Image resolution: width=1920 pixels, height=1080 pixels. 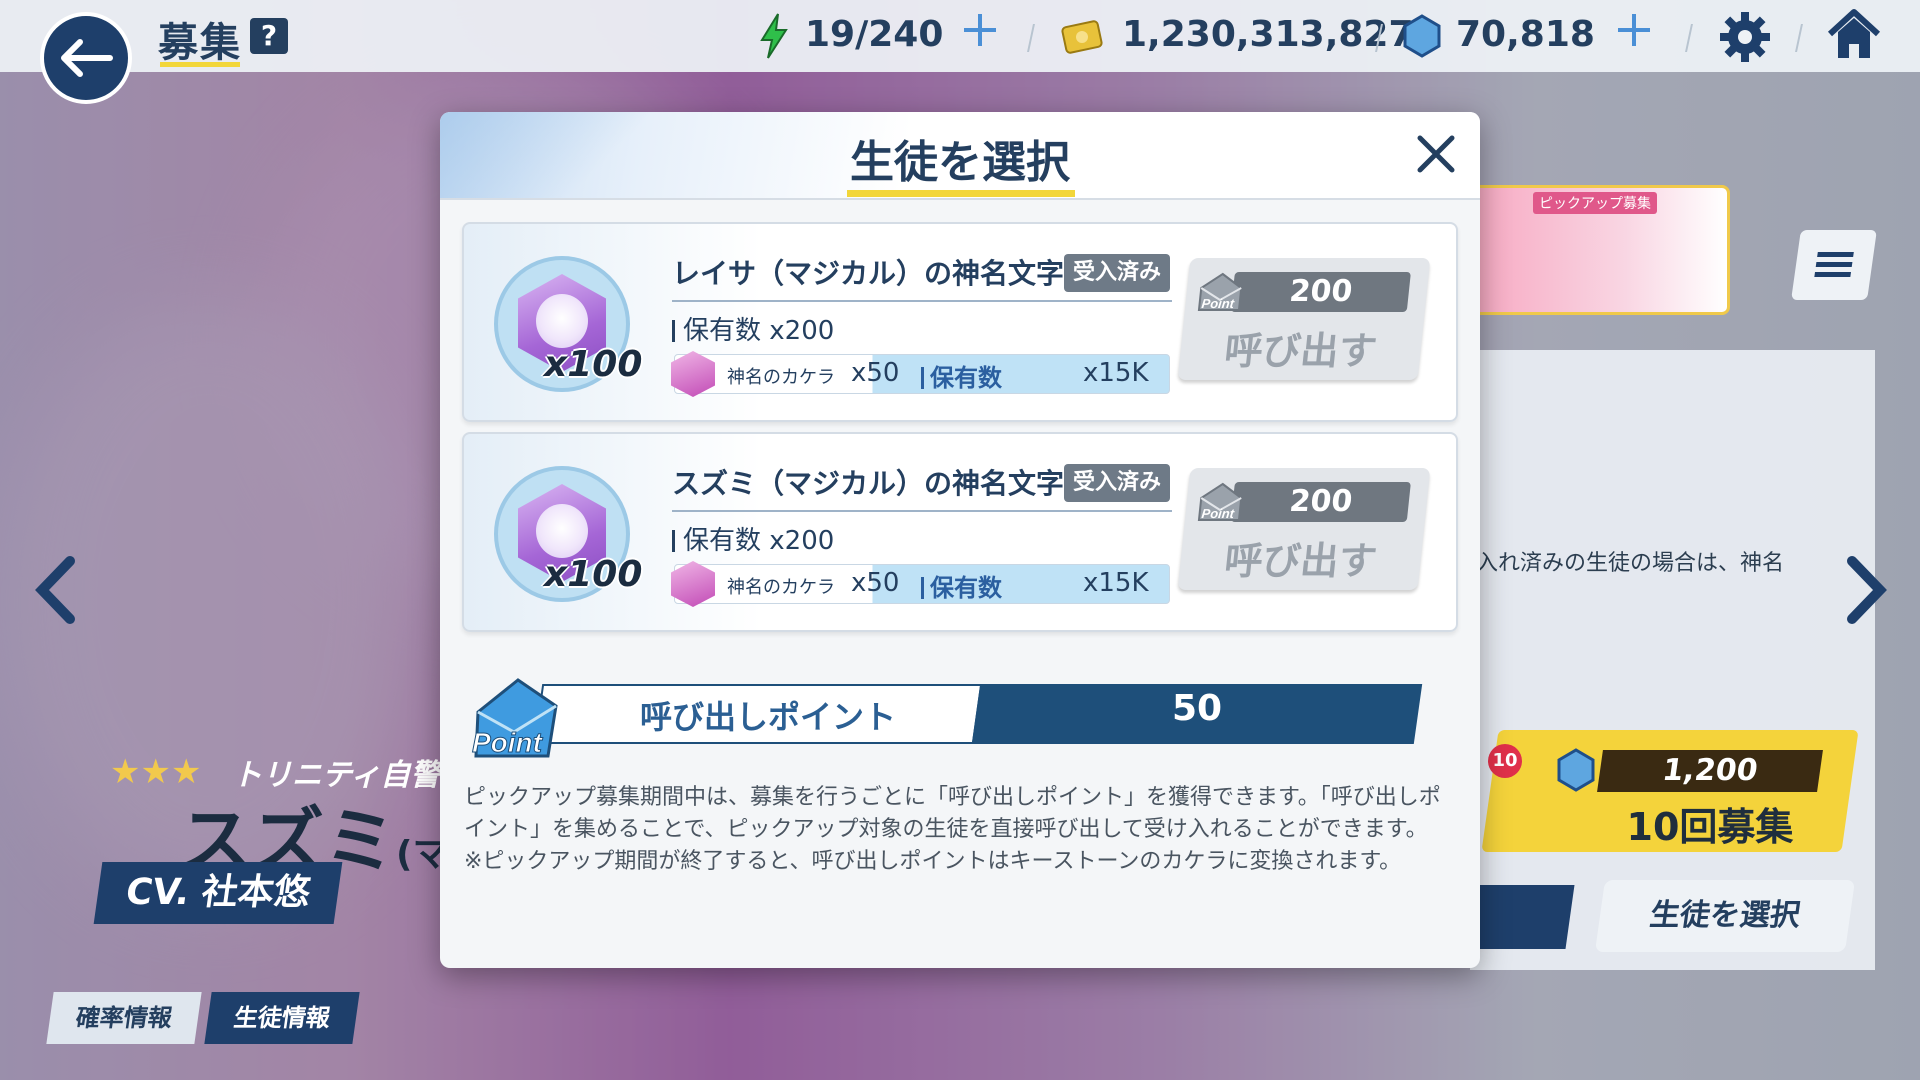 I want to click on points-value: 50, so click(x=1197, y=708).